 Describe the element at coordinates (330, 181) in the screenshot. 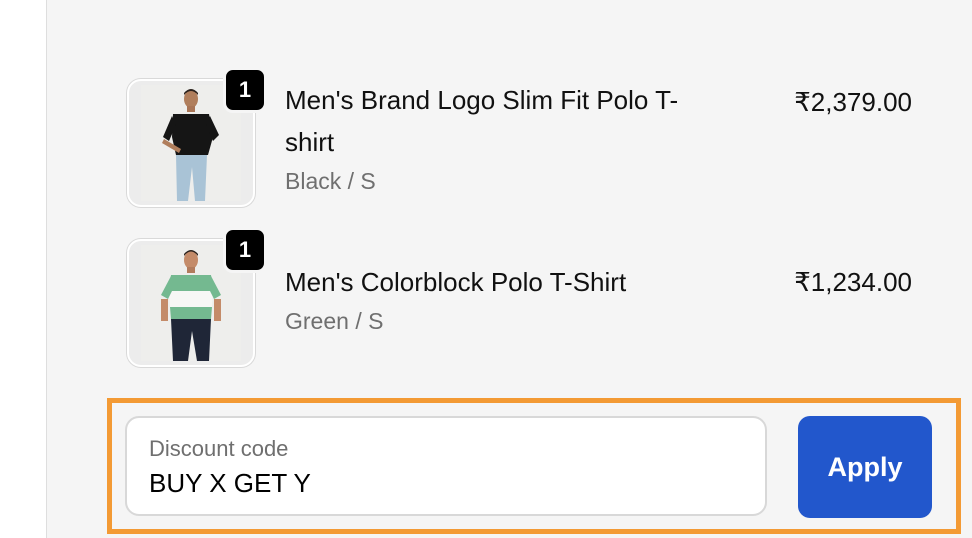

I see `item-variant: Black / S` at that location.